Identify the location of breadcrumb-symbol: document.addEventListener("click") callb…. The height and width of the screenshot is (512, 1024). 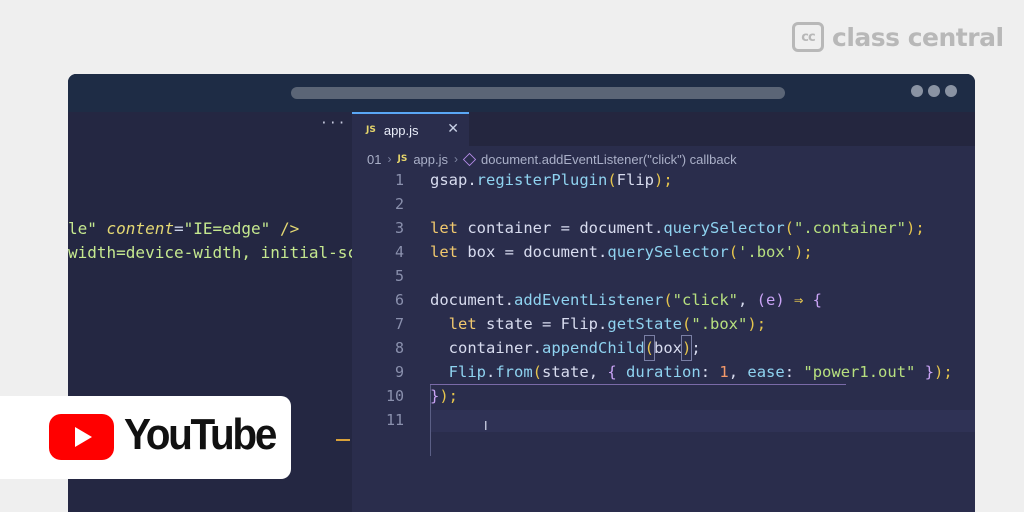
(609, 159).